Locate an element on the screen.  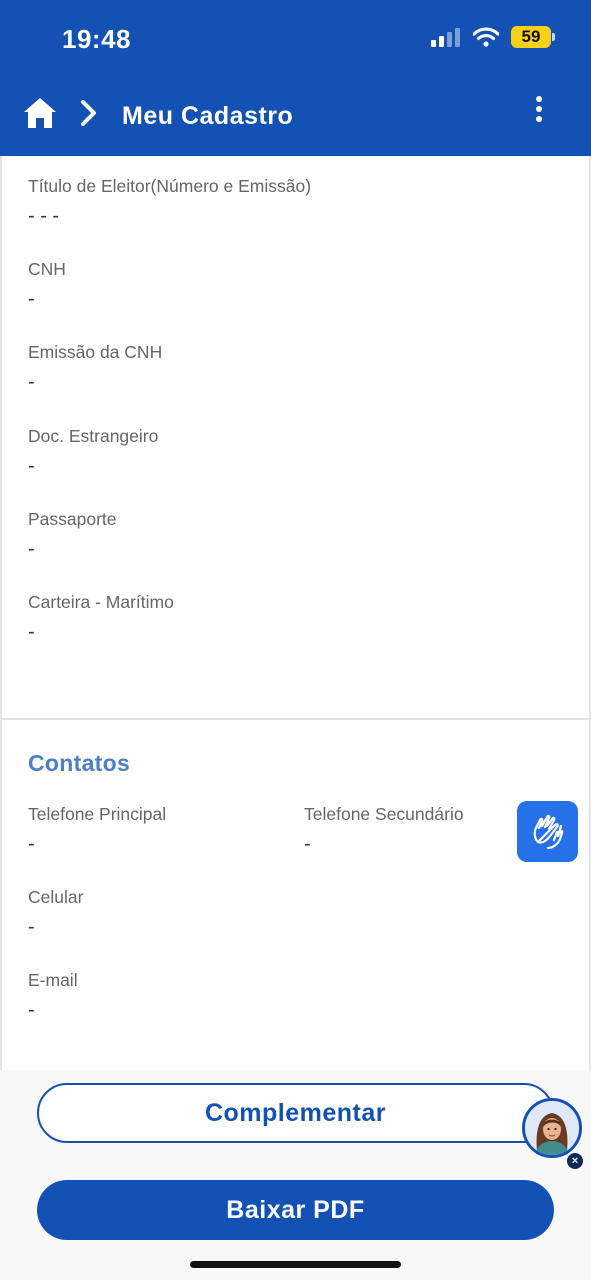
field-foreign-doc: Doc. Estrangeiro - is located at coordinates (93, 452).